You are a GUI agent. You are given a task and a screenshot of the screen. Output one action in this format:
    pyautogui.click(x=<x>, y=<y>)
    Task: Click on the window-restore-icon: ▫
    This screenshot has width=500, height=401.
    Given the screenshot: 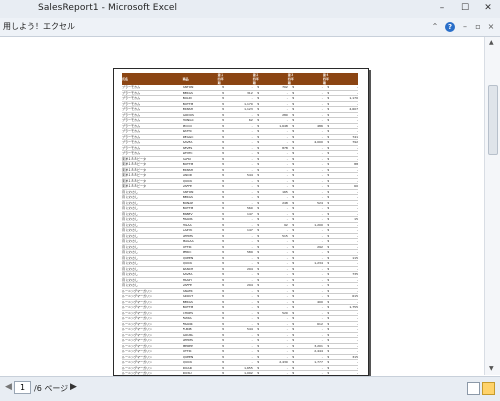 What is the action you would take?
    pyautogui.click(x=478, y=27)
    